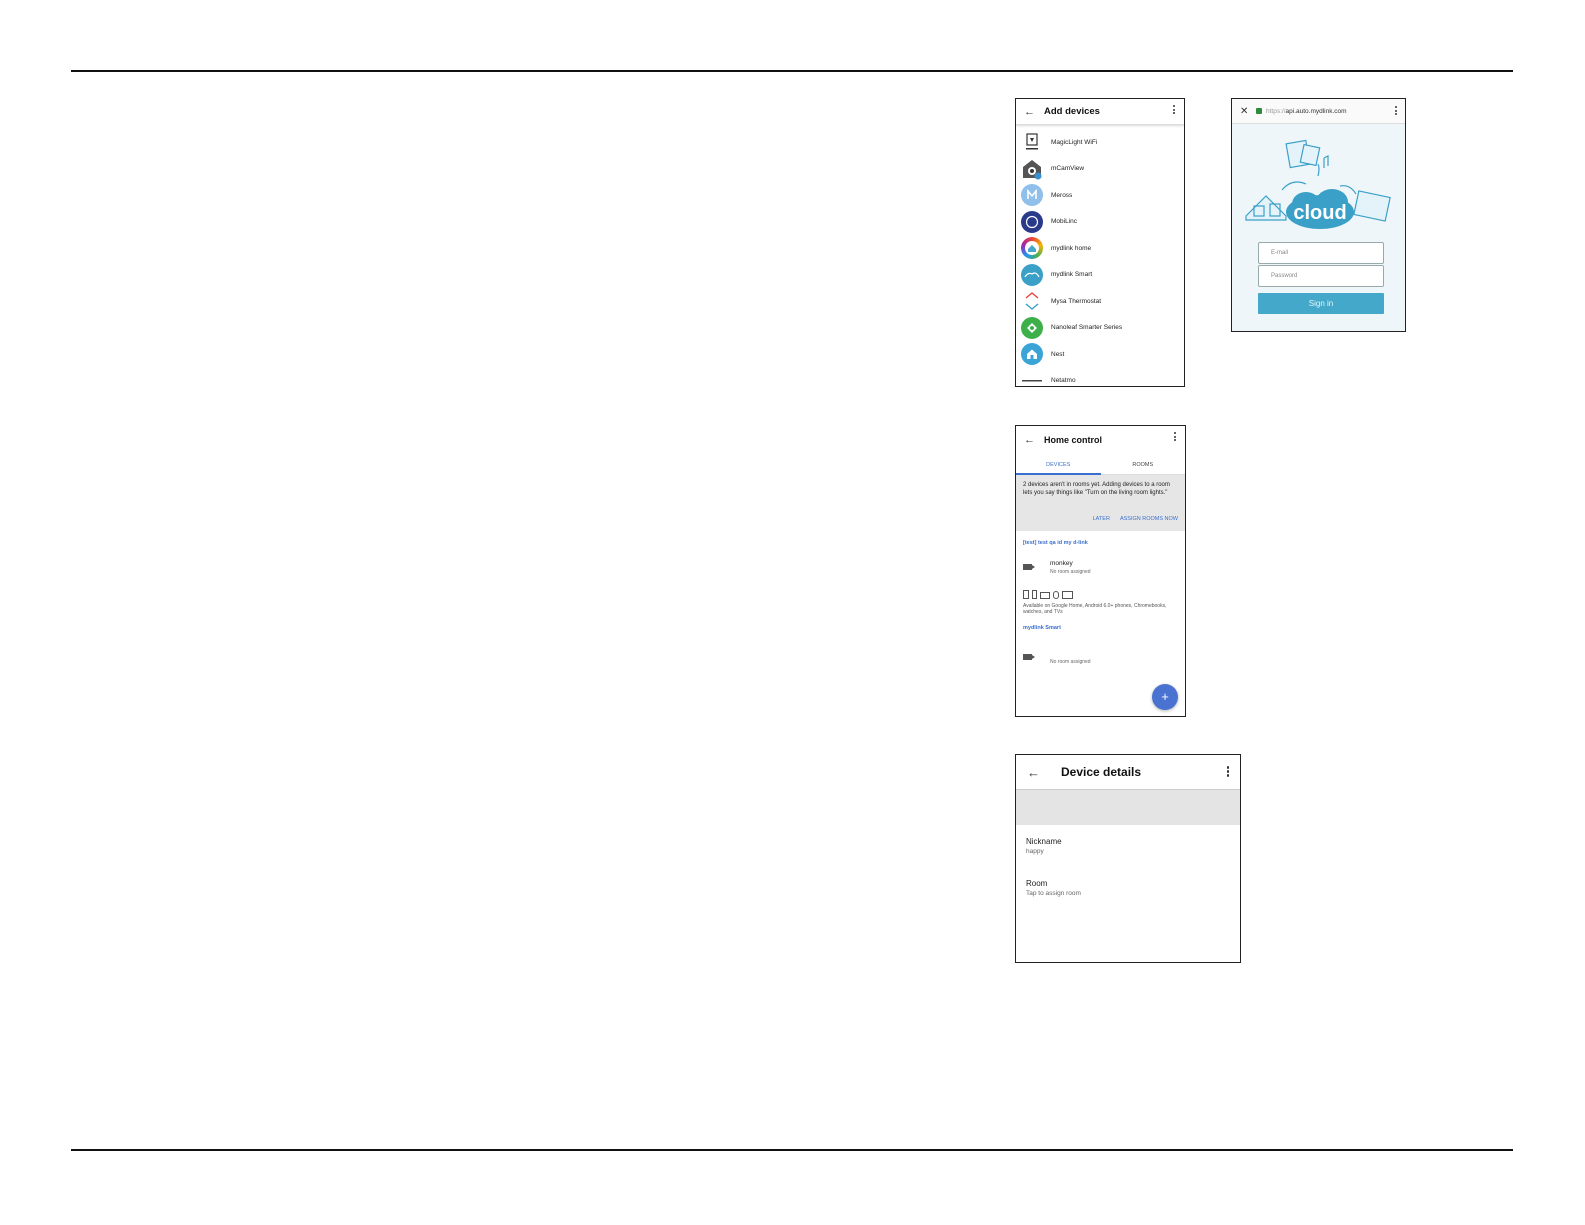  I want to click on device-types-icons, so click(1100, 594).